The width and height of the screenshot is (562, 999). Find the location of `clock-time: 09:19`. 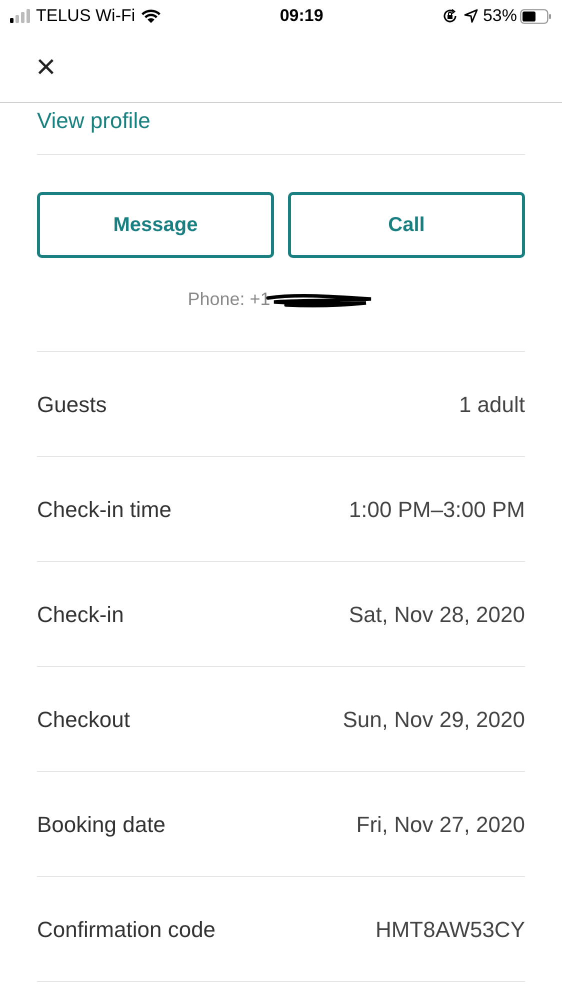

clock-time: 09:19 is located at coordinates (302, 16).